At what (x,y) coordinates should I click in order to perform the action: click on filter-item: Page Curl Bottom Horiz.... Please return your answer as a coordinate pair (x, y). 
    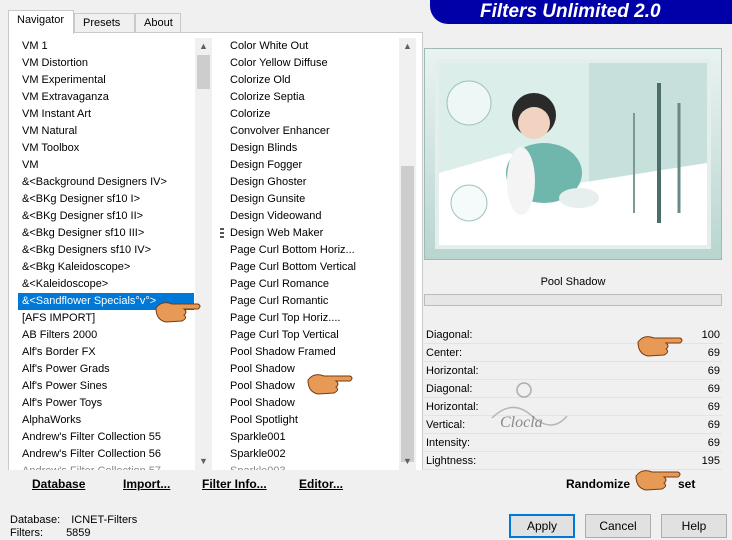
    Looking at the image, I should click on (312, 250).